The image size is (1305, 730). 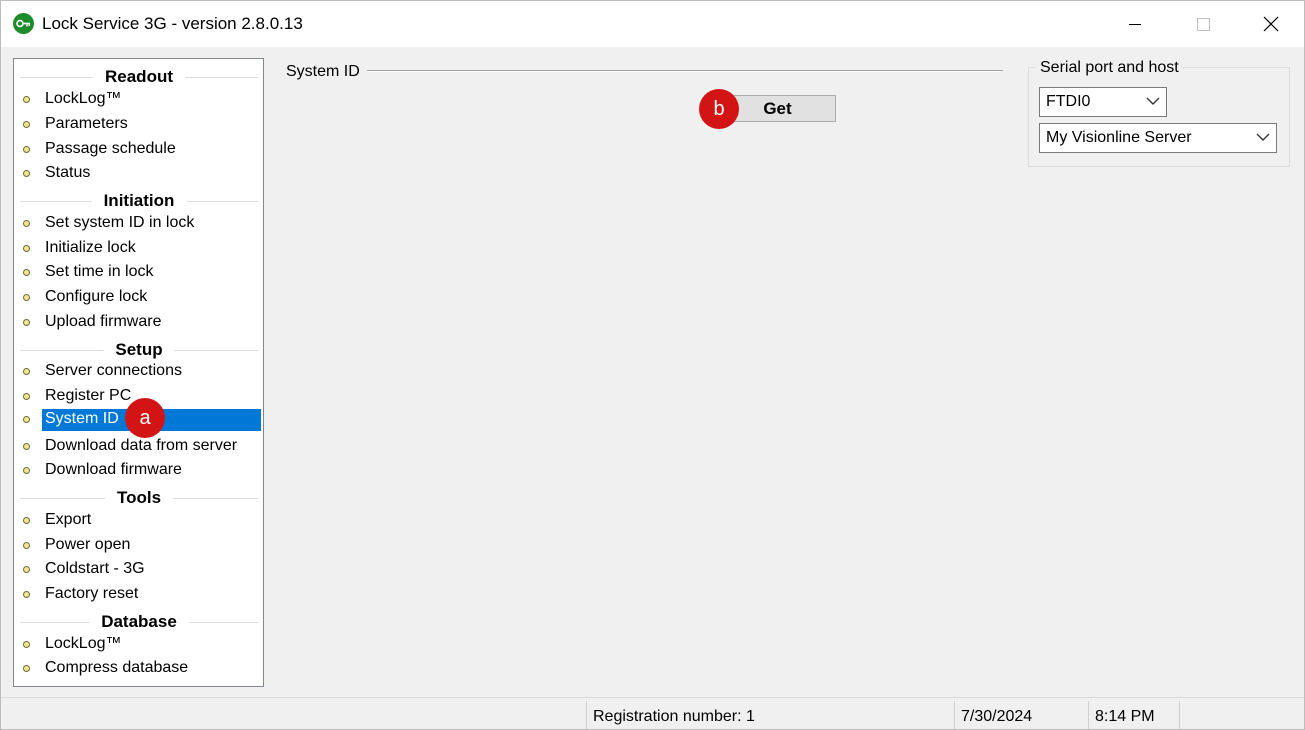 What do you see at coordinates (685, 71) in the screenshot?
I see `section-divider` at bounding box center [685, 71].